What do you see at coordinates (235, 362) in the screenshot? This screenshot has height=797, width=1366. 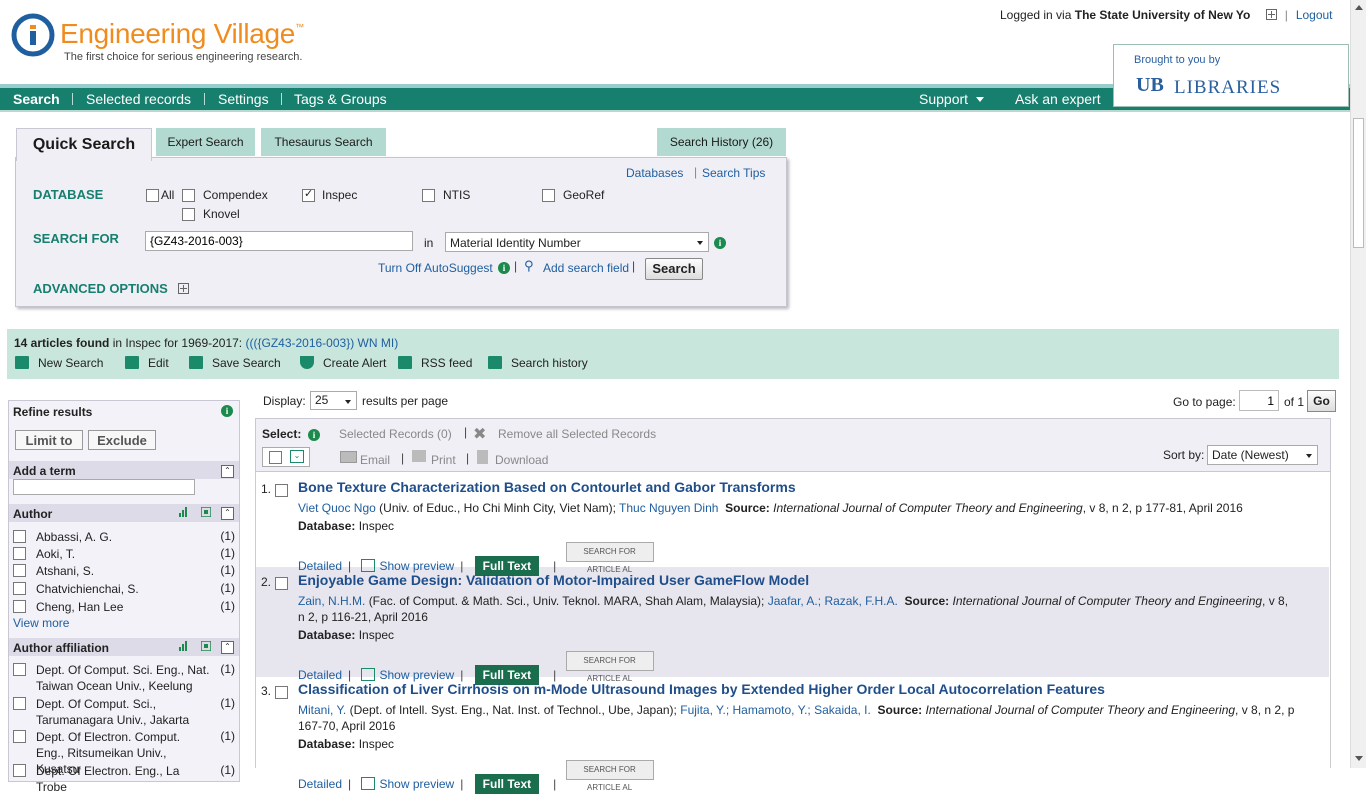 I see `save-search-button: Save Search` at bounding box center [235, 362].